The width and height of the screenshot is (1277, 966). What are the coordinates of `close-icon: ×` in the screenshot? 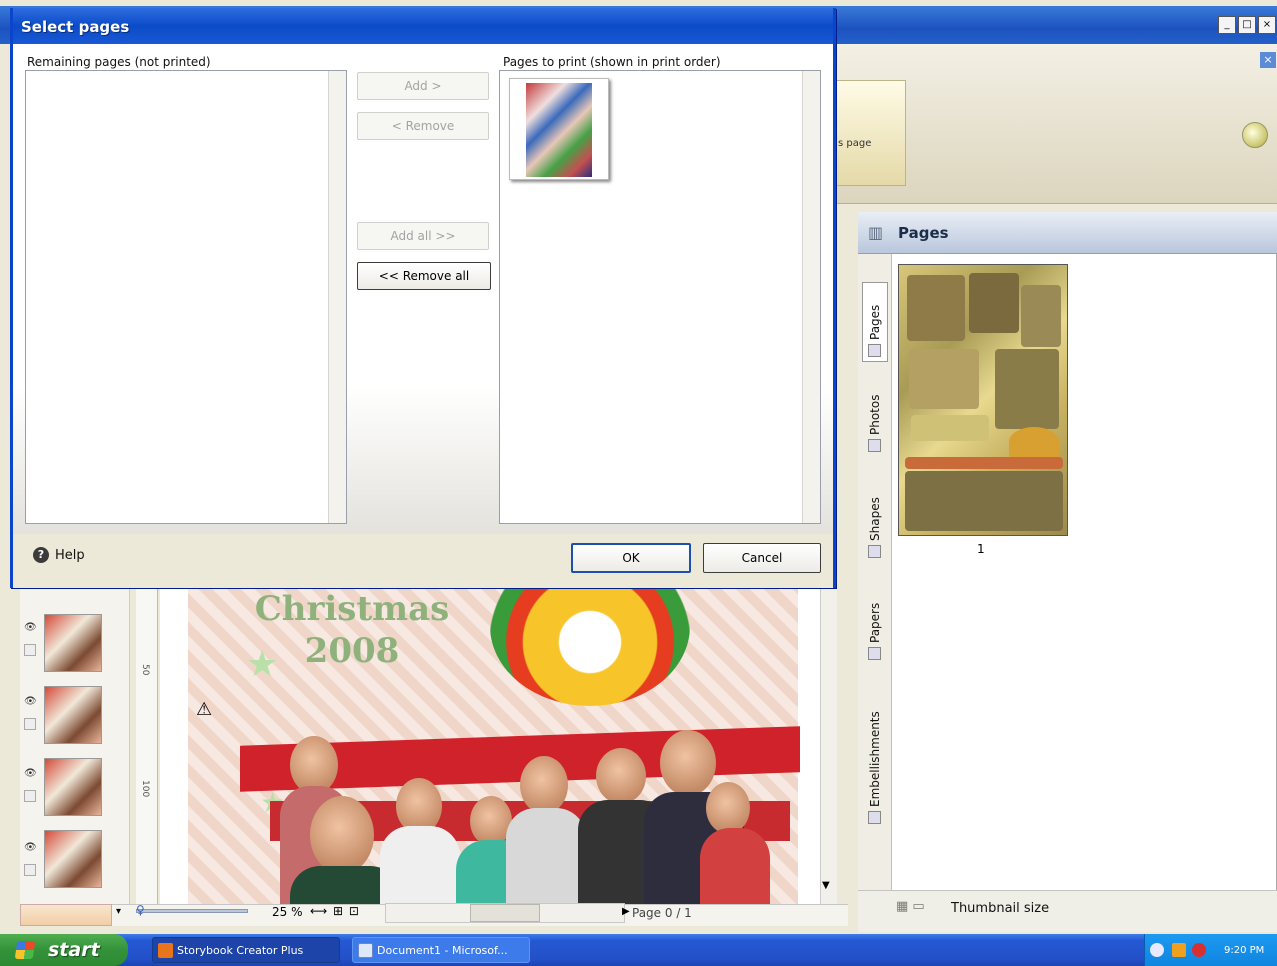 It's located at (1268, 60).